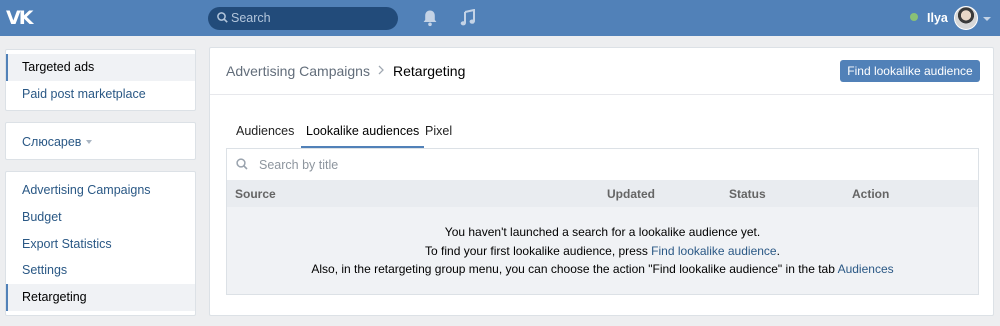 Image resolution: width=1000 pixels, height=326 pixels. What do you see at coordinates (100, 297) in the screenshot?
I see `sidebar-item-retargeting: Retargeting` at bounding box center [100, 297].